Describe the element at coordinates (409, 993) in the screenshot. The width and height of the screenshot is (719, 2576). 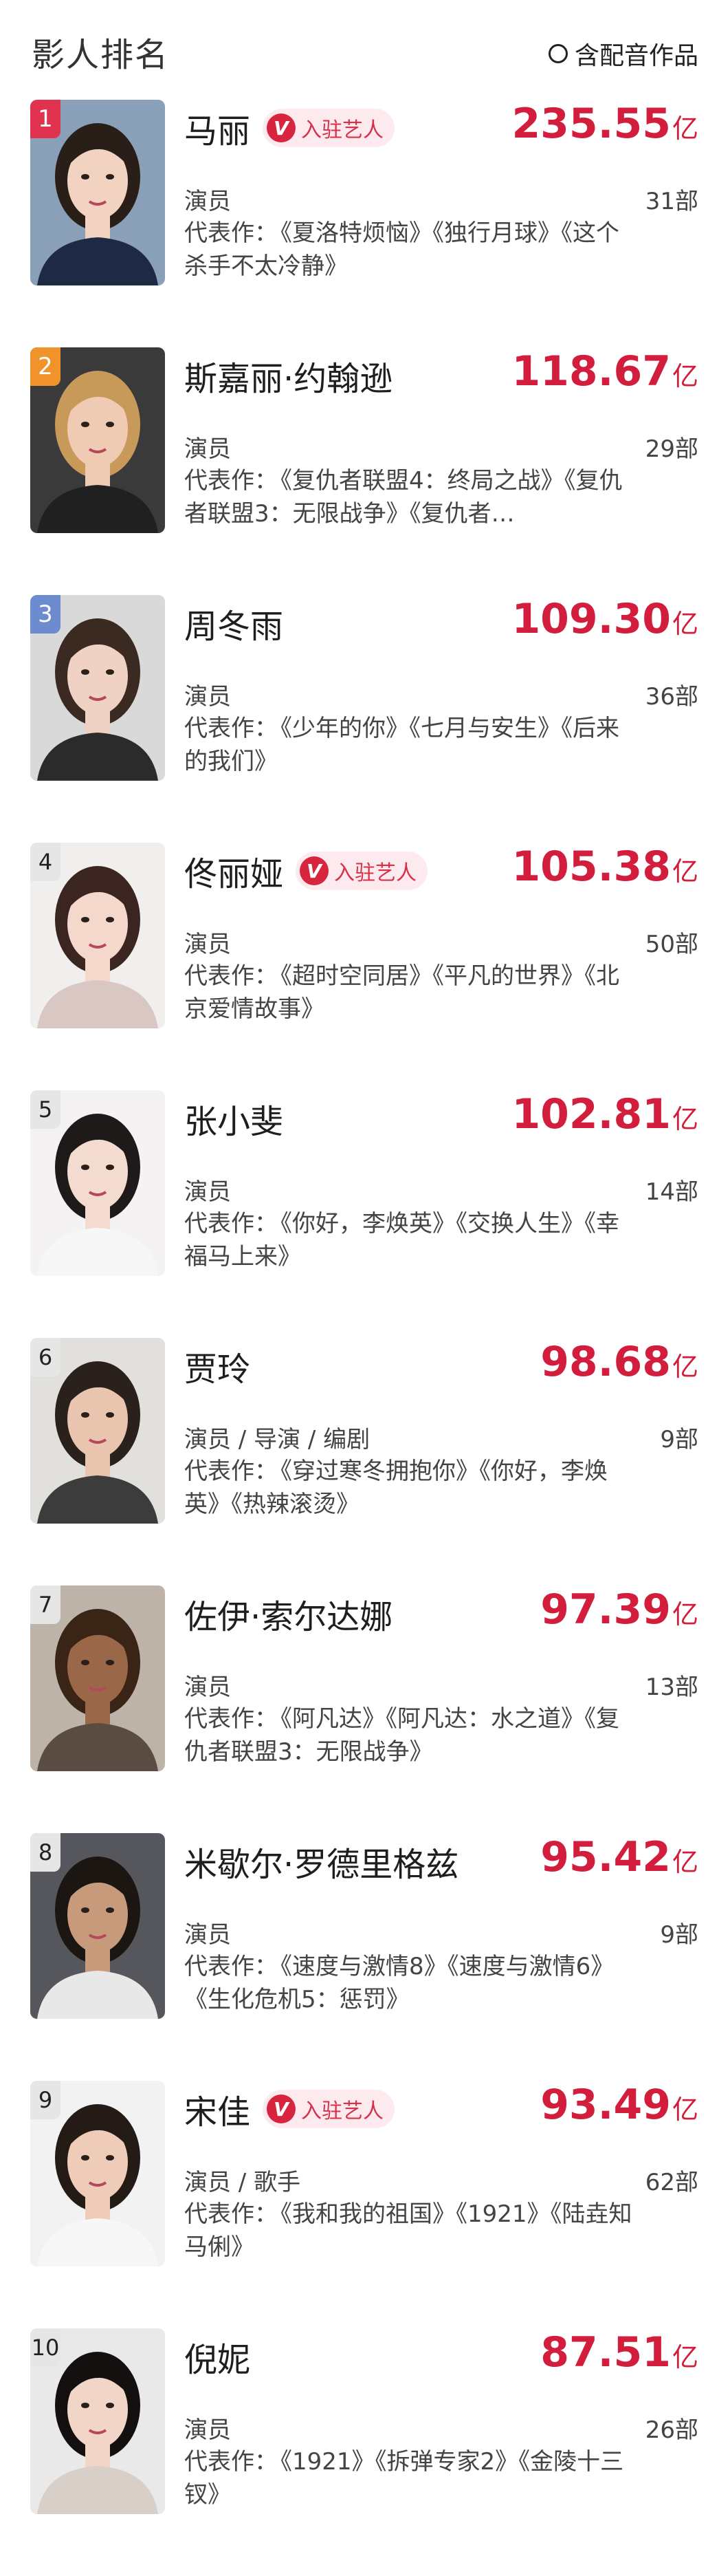
I see `representative-works: 代表作： 《超时空同居》《平凡的世界》《北京爱情故事》` at that location.